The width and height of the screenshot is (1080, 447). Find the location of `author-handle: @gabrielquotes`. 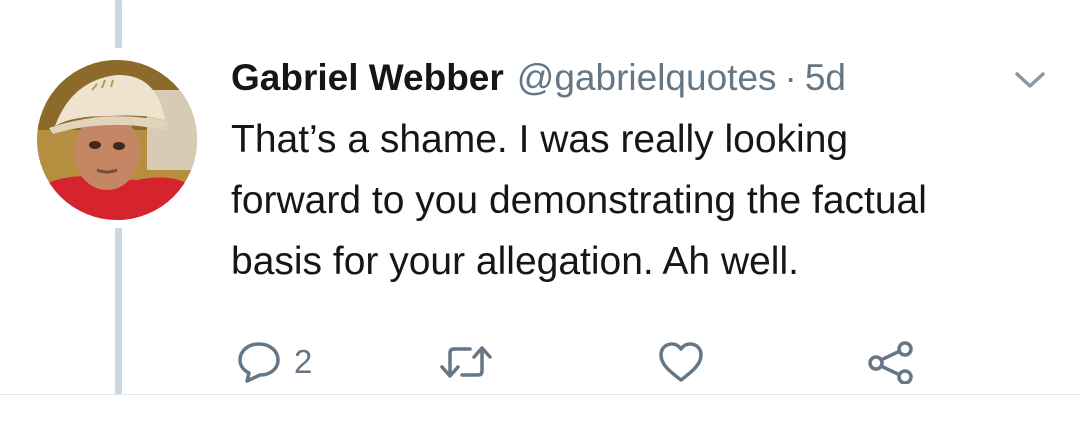

author-handle: @gabrielquotes is located at coordinates (647, 78).